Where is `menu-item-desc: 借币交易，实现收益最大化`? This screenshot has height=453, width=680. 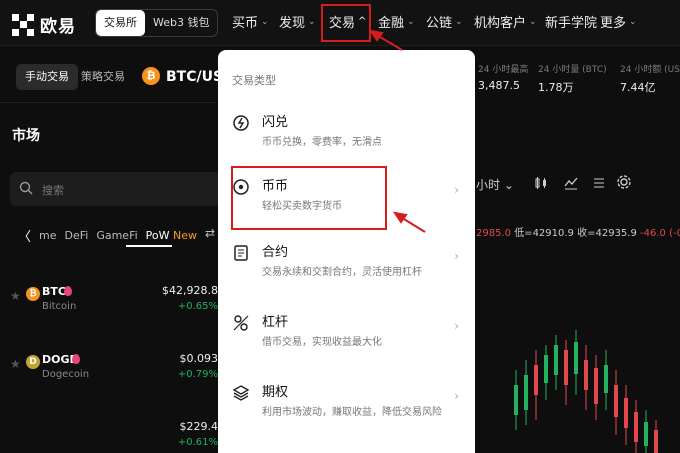
menu-item-desc: 借币交易，实现收益最大化 is located at coordinates (322, 342).